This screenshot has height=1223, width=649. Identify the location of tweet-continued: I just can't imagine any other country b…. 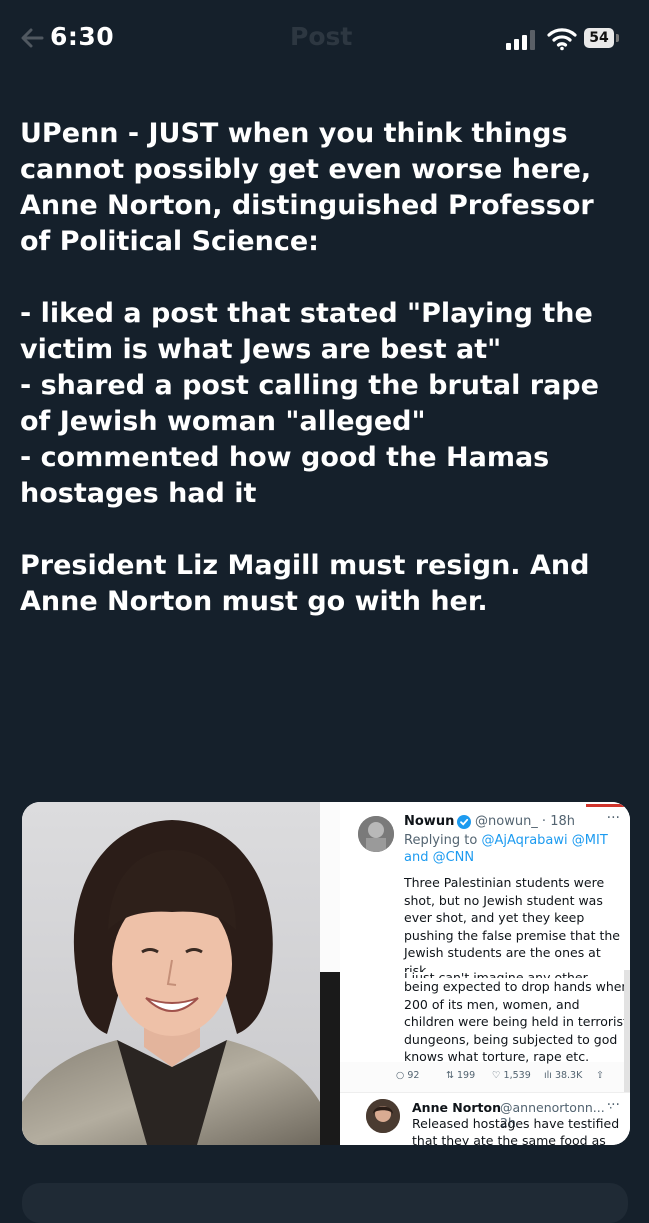
(485, 1018).